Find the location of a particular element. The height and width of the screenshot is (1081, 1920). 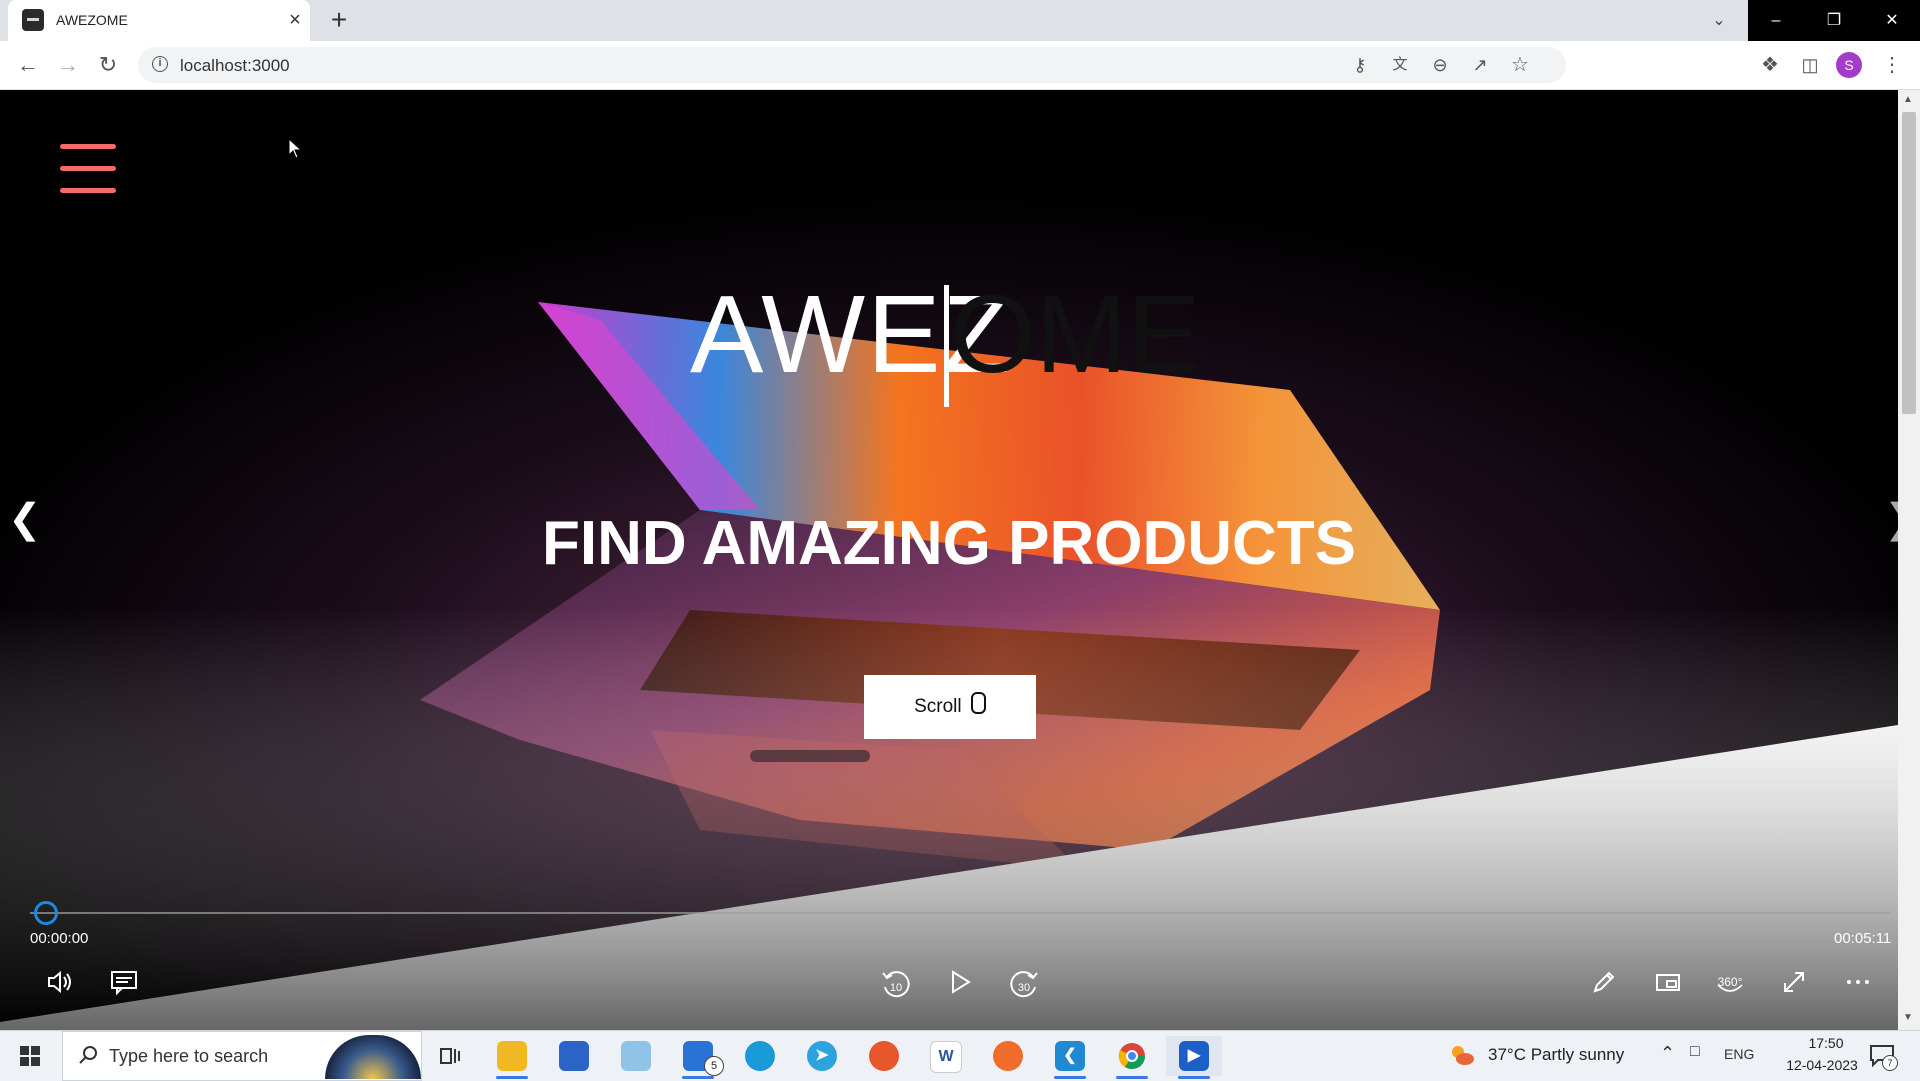

notepad-icon is located at coordinates (636, 1056).